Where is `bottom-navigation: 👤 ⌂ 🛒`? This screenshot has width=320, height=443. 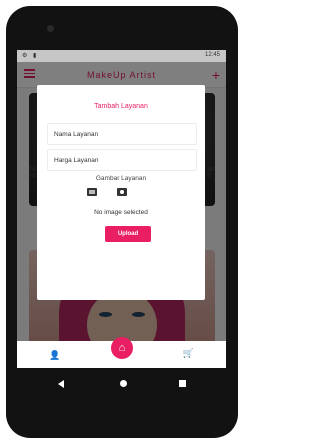 bottom-navigation: 👤 ⌂ 🛒 is located at coordinates (121, 352).